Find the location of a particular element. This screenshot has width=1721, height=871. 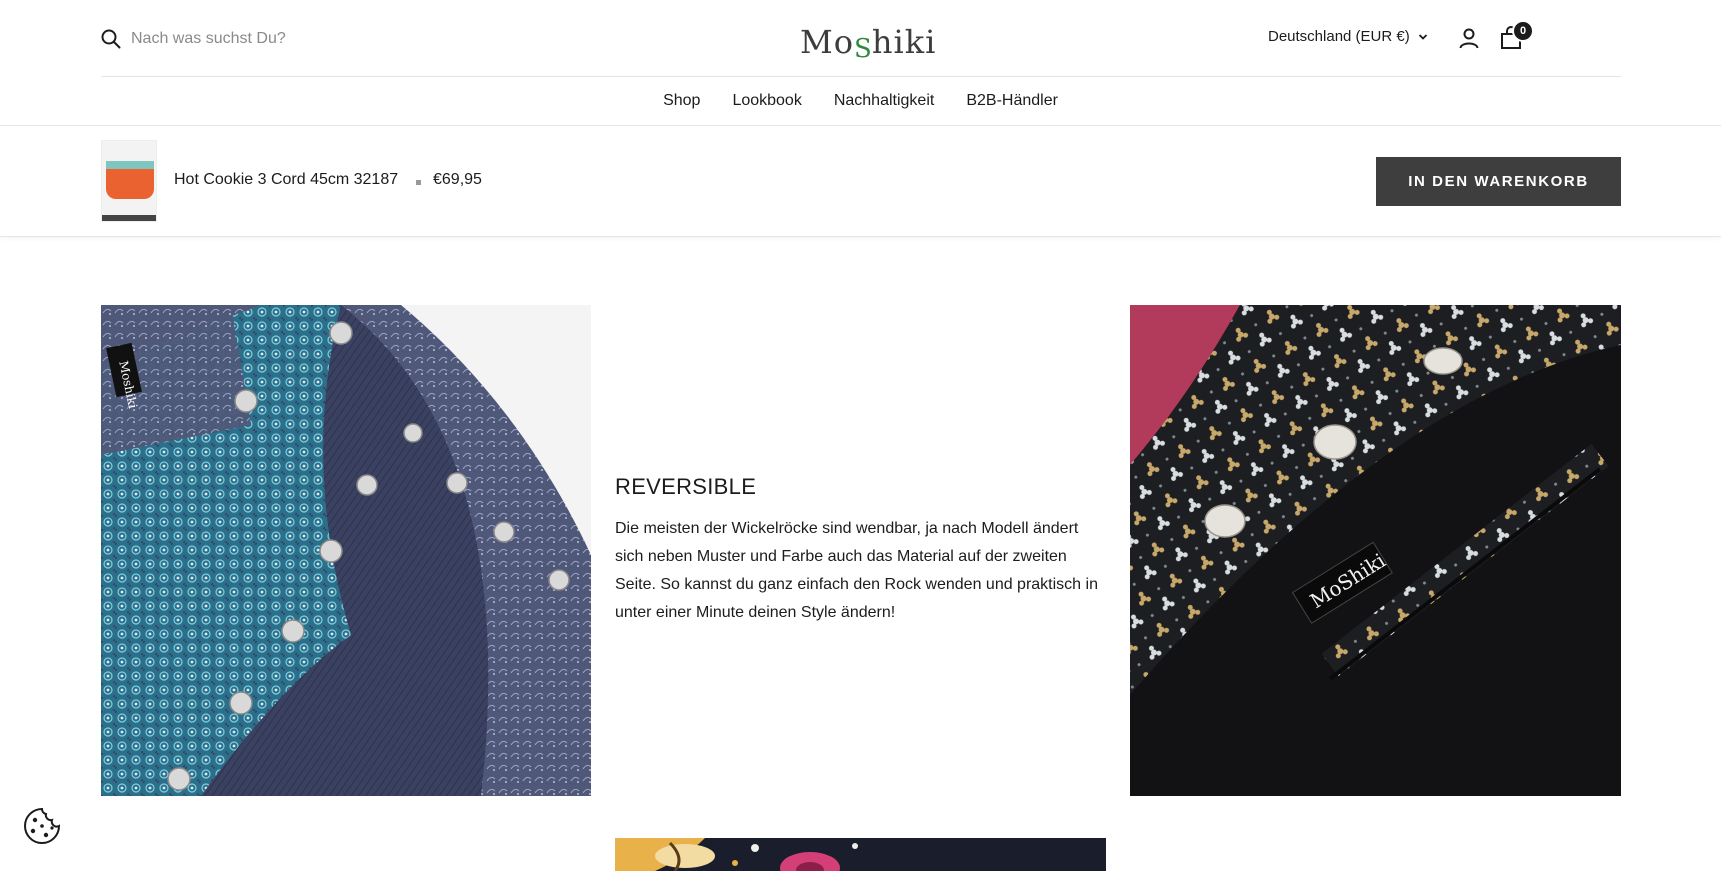

search-input is located at coordinates (291, 39).